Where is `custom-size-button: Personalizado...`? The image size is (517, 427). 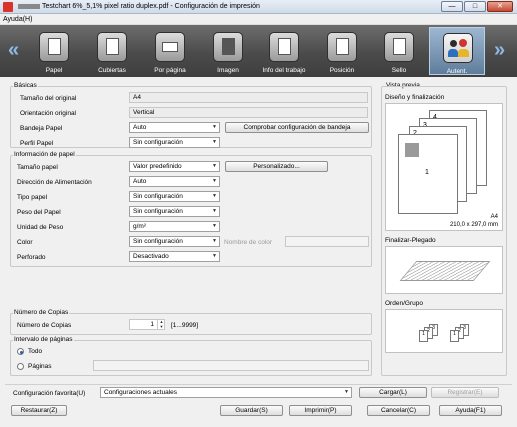
custom-size-button: Personalizado... is located at coordinates (276, 166).